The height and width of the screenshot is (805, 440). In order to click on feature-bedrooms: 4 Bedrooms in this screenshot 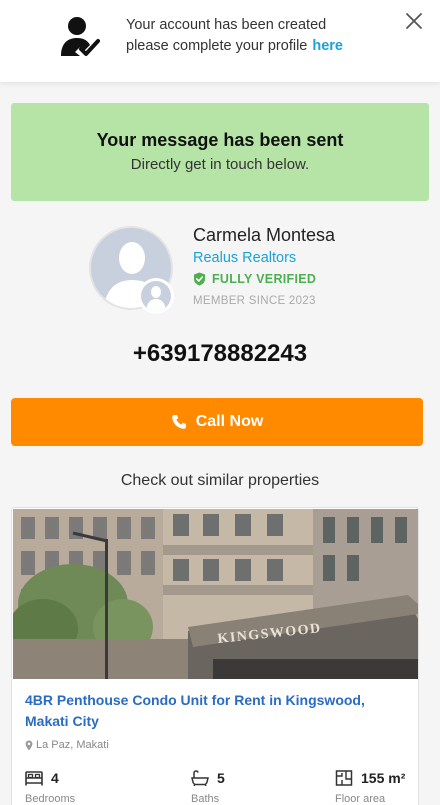, I will do `click(50, 787)`.